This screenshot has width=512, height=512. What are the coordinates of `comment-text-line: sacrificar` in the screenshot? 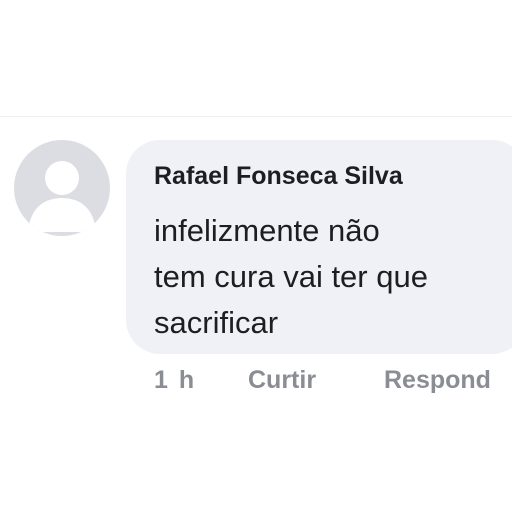 It's located at (216, 322).